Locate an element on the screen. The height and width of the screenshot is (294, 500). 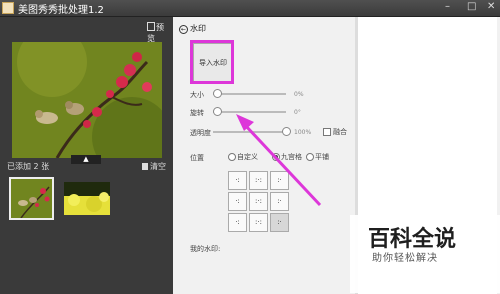
baike-subtitle: 助你轻松解决 is located at coordinates (405, 258).